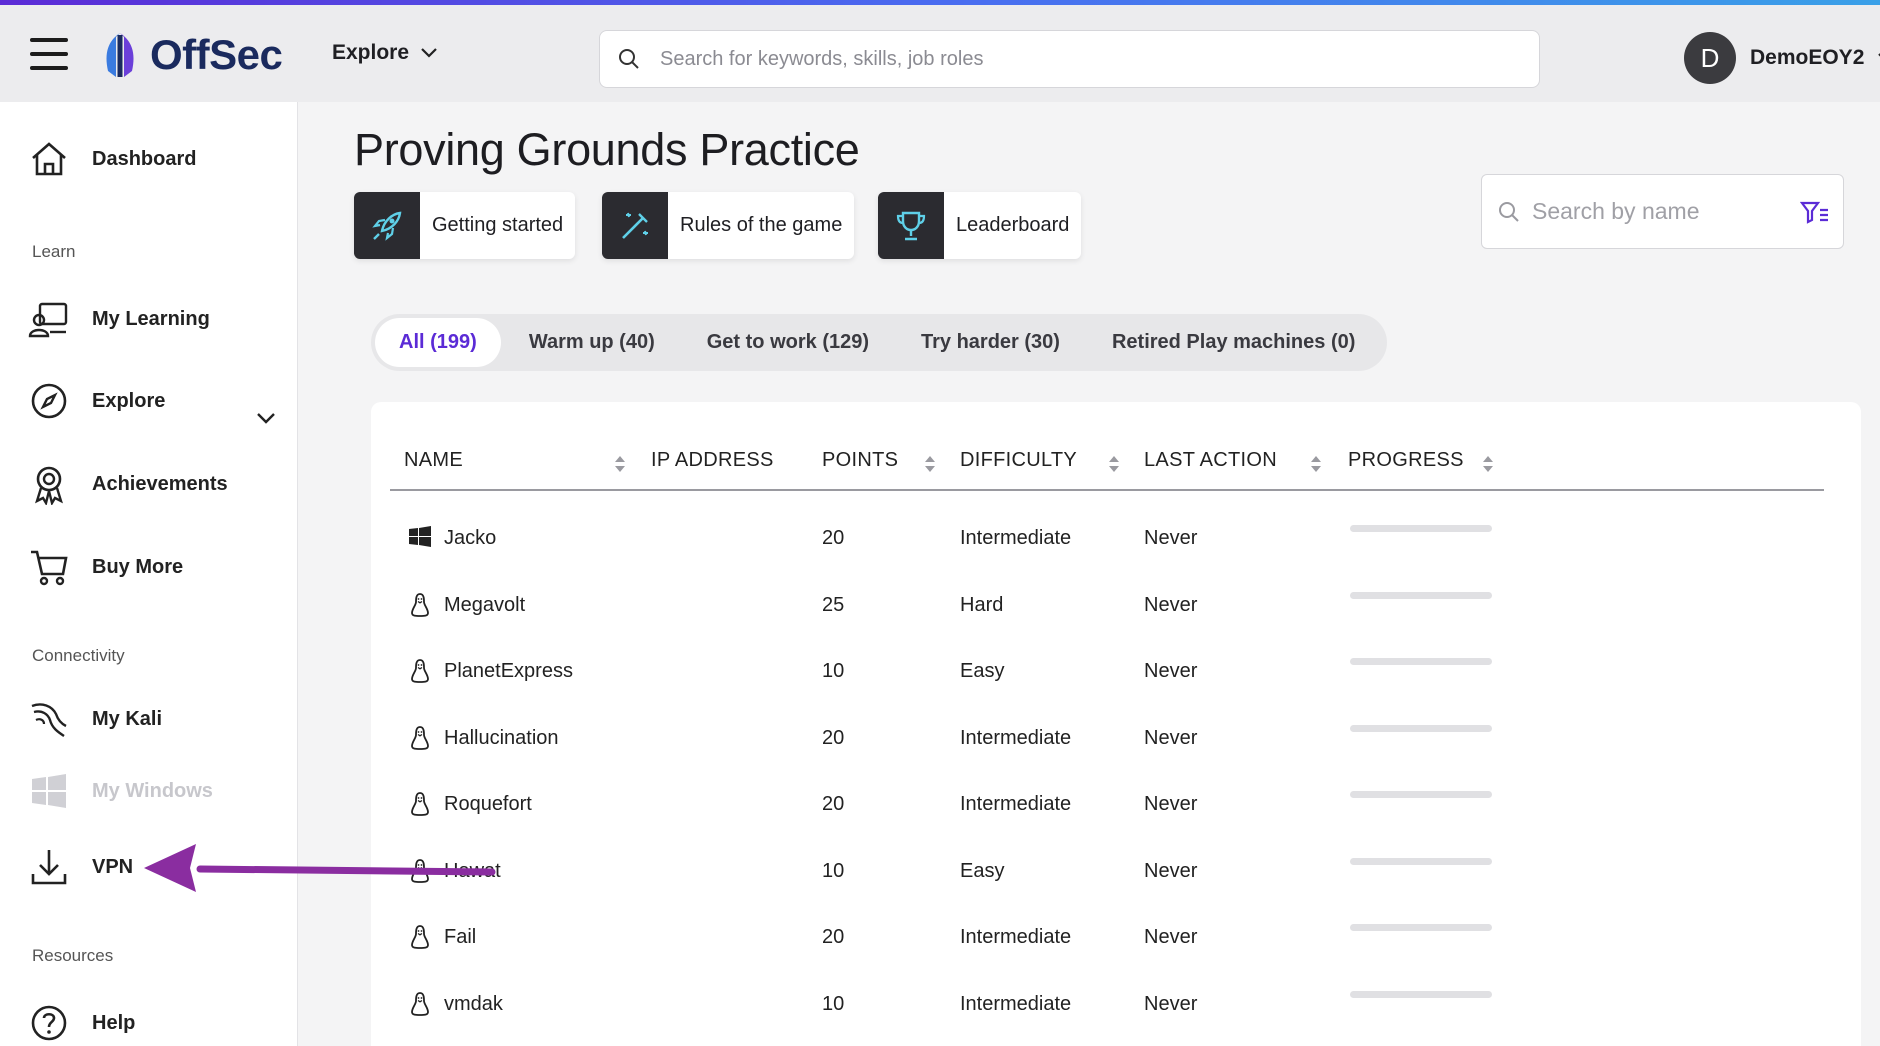  What do you see at coordinates (1807, 57) in the screenshot?
I see `username: DemoEOY2` at bounding box center [1807, 57].